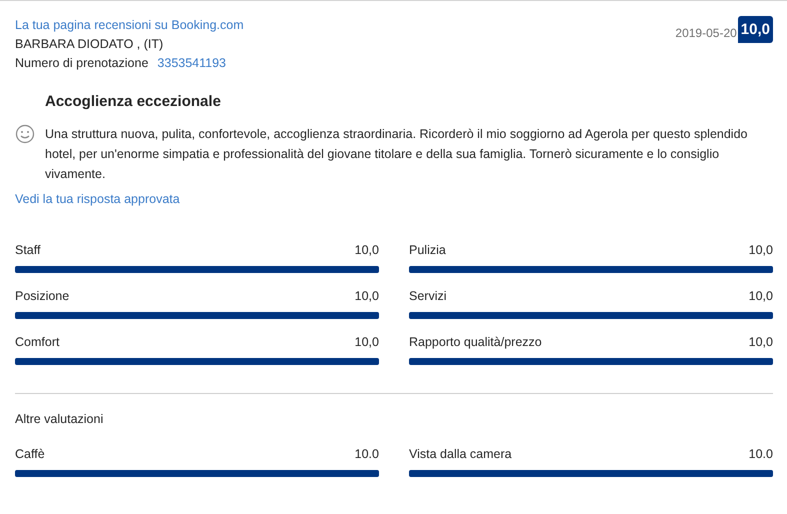  Describe the element at coordinates (755, 29) in the screenshot. I see `score-badge: 10,0` at that location.